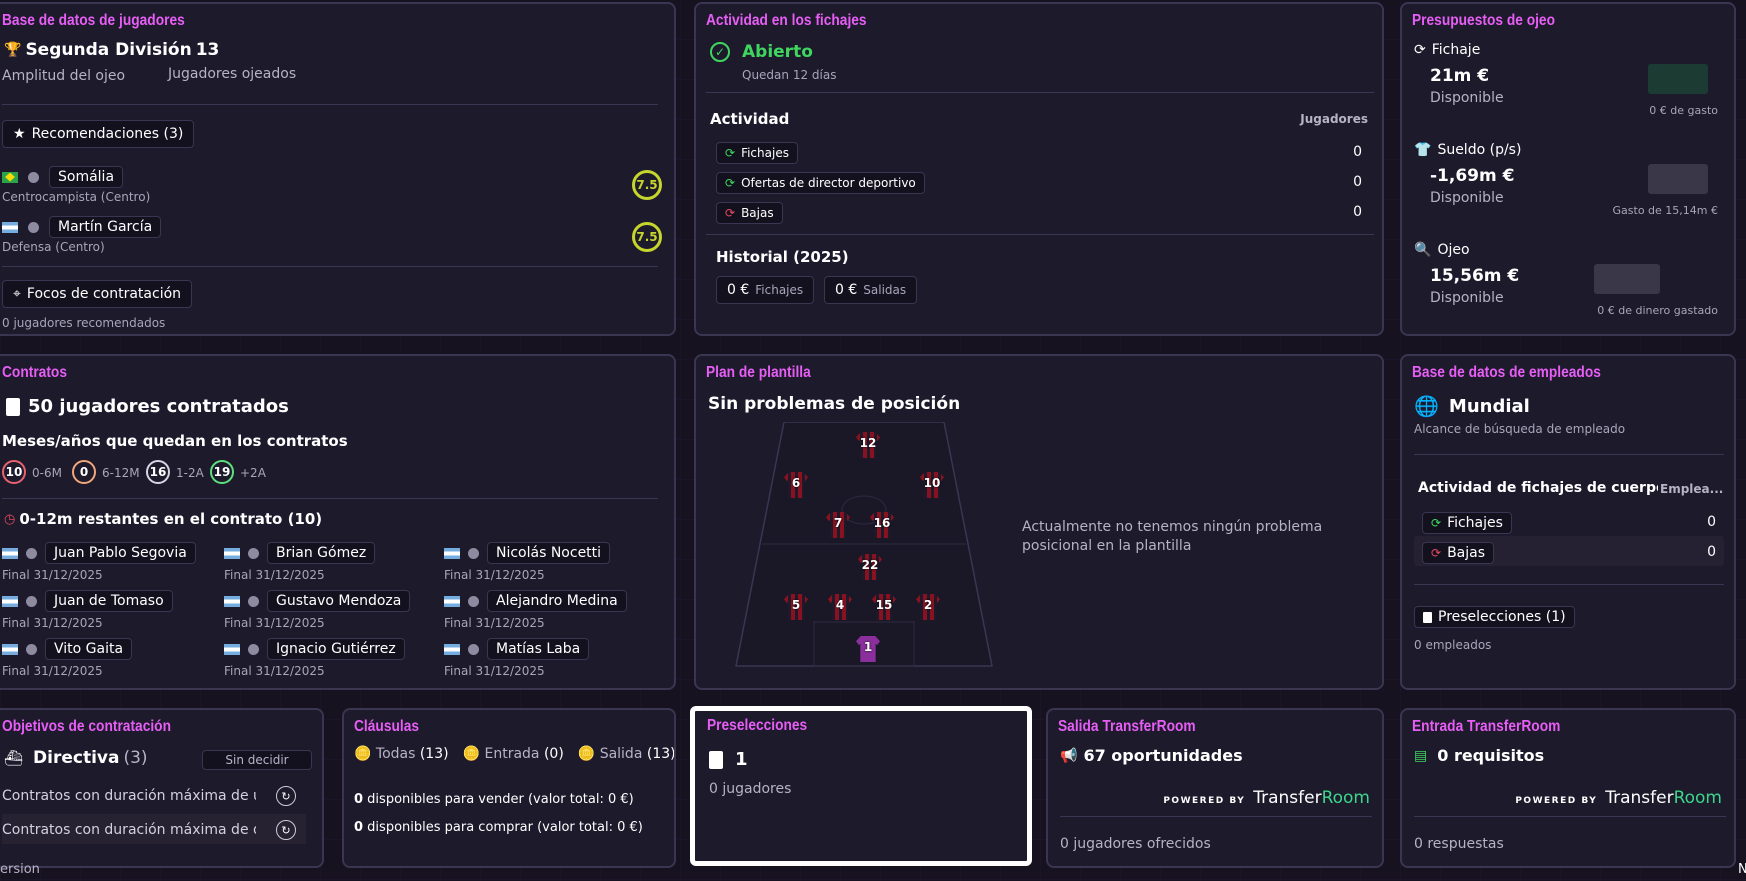 This screenshot has height=881, width=1746. What do you see at coordinates (1467, 98) in the screenshot?
I see `budget-transfer-status: Disponible` at bounding box center [1467, 98].